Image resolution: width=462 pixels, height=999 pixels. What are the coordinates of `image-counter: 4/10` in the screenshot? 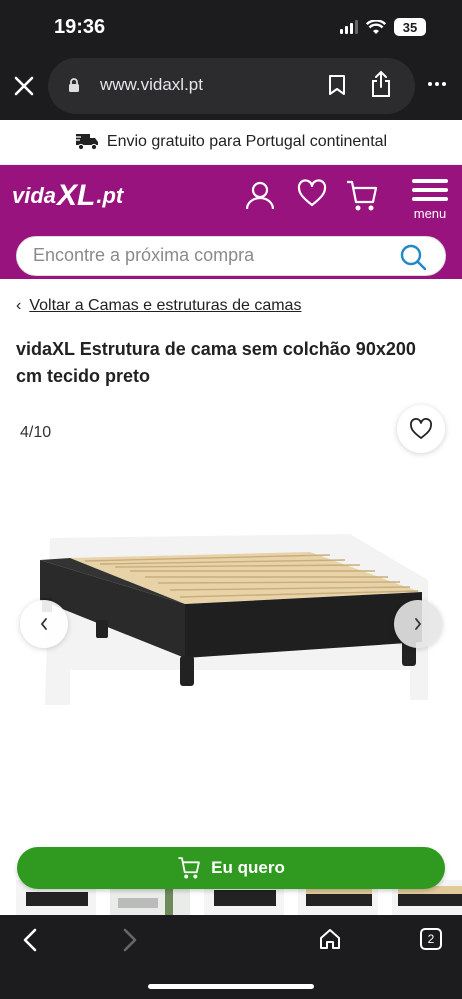 It's located at (36, 432).